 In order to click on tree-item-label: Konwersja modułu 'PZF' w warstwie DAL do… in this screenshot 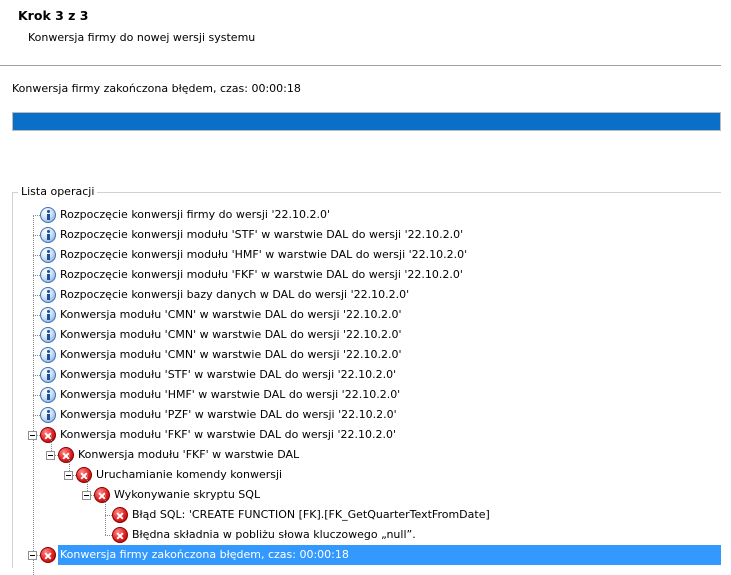, I will do `click(228, 414)`.